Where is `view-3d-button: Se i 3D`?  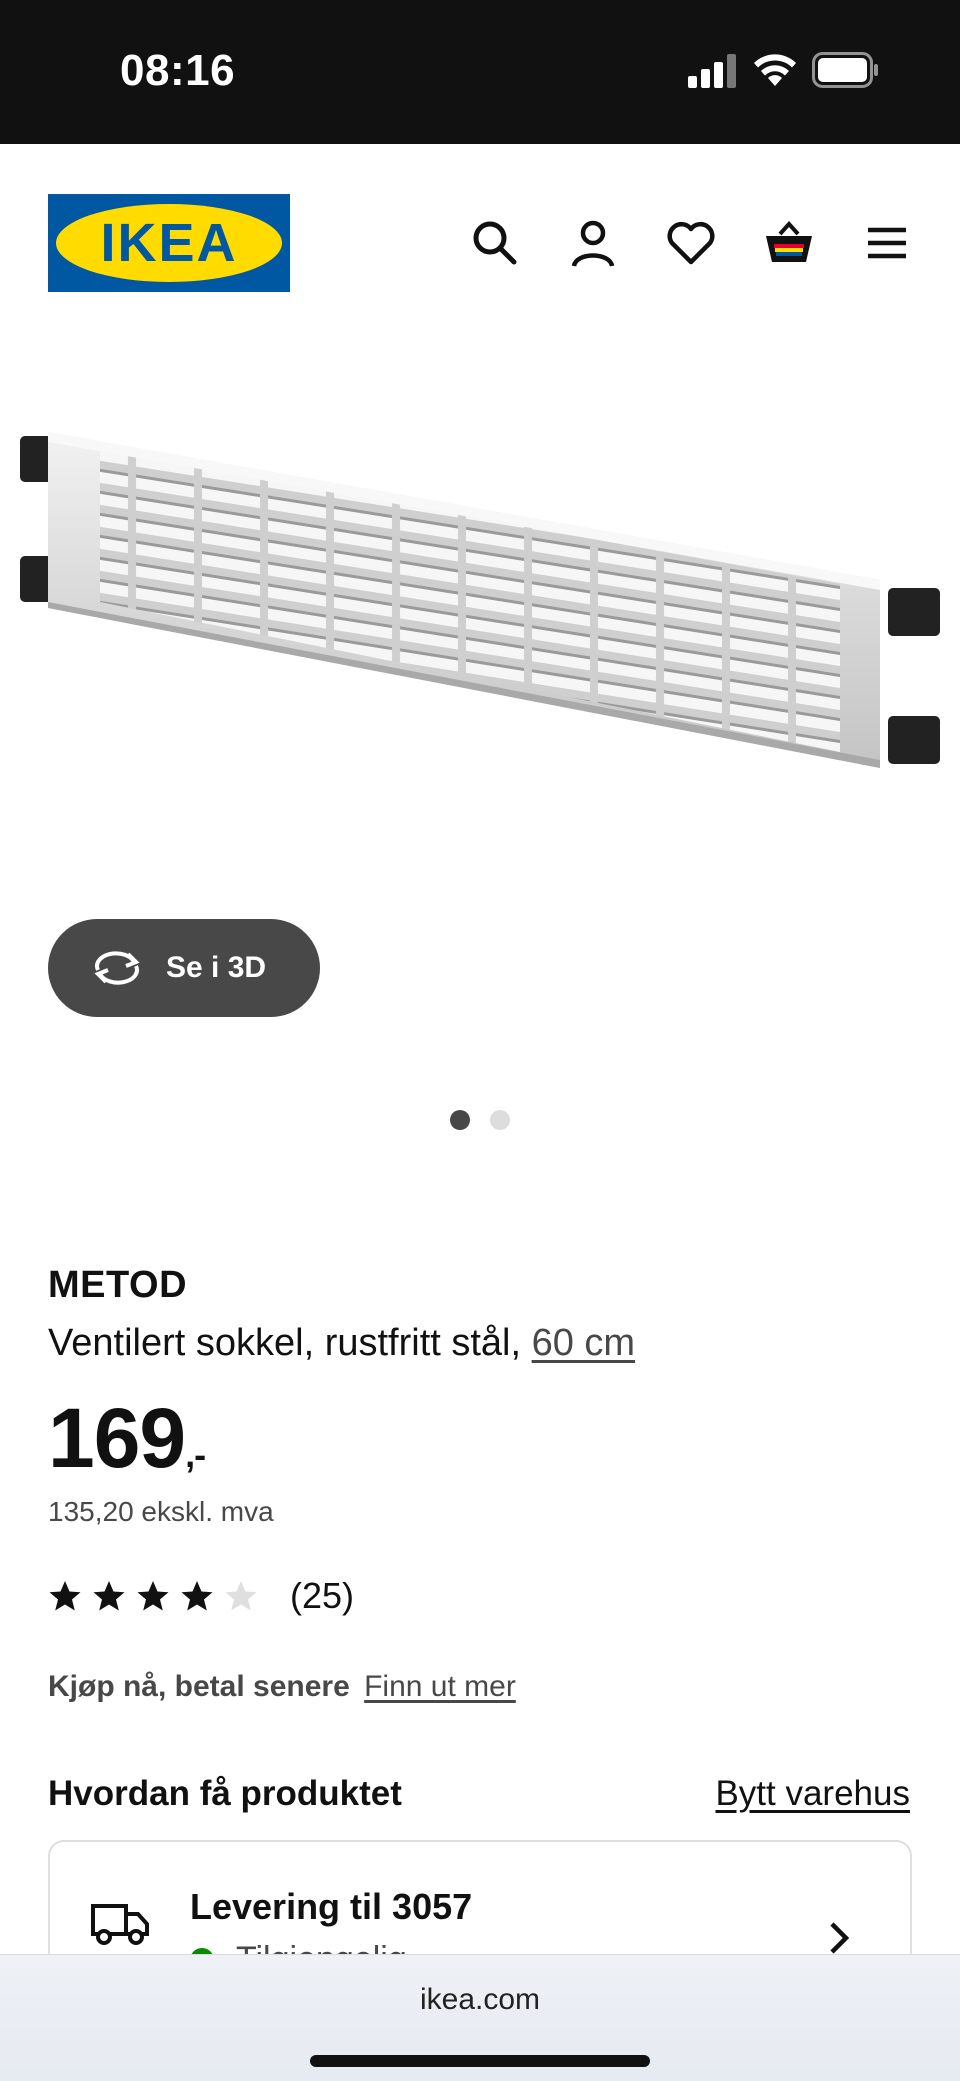 view-3d-button: Se i 3D is located at coordinates (184, 968).